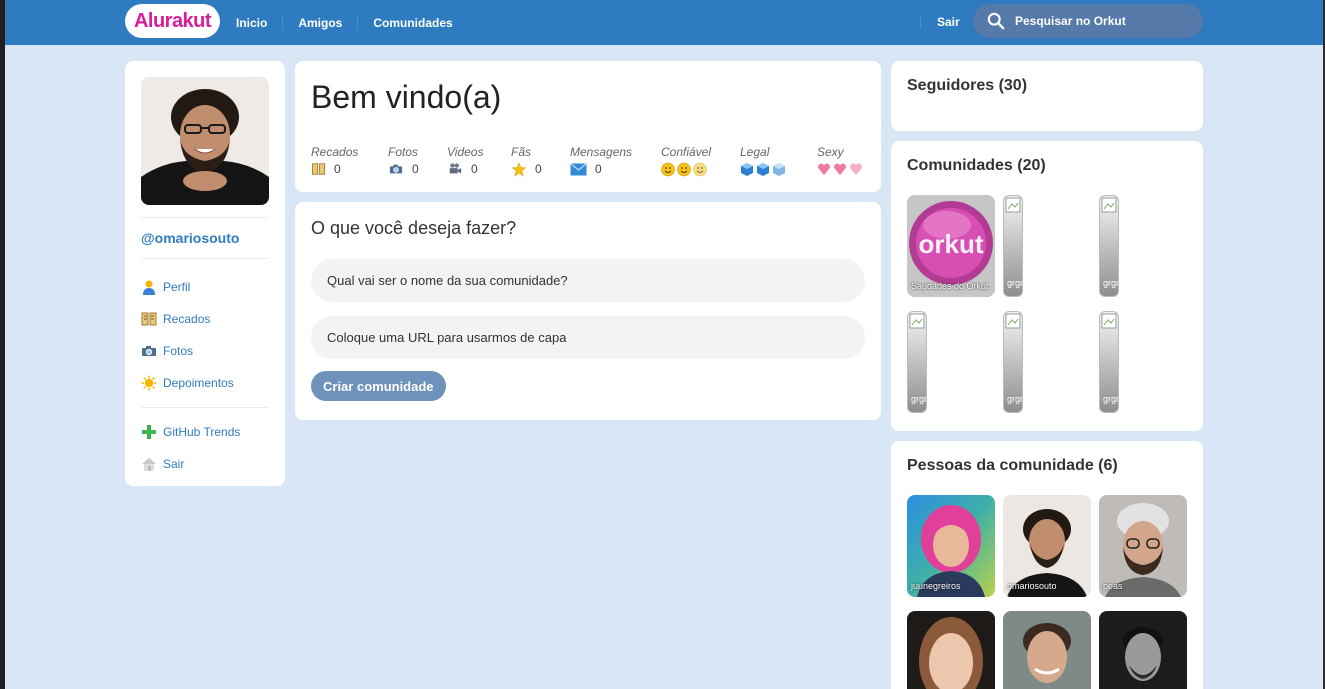  I want to click on menu-item-depoimentos: Depoimentos, so click(205, 383).